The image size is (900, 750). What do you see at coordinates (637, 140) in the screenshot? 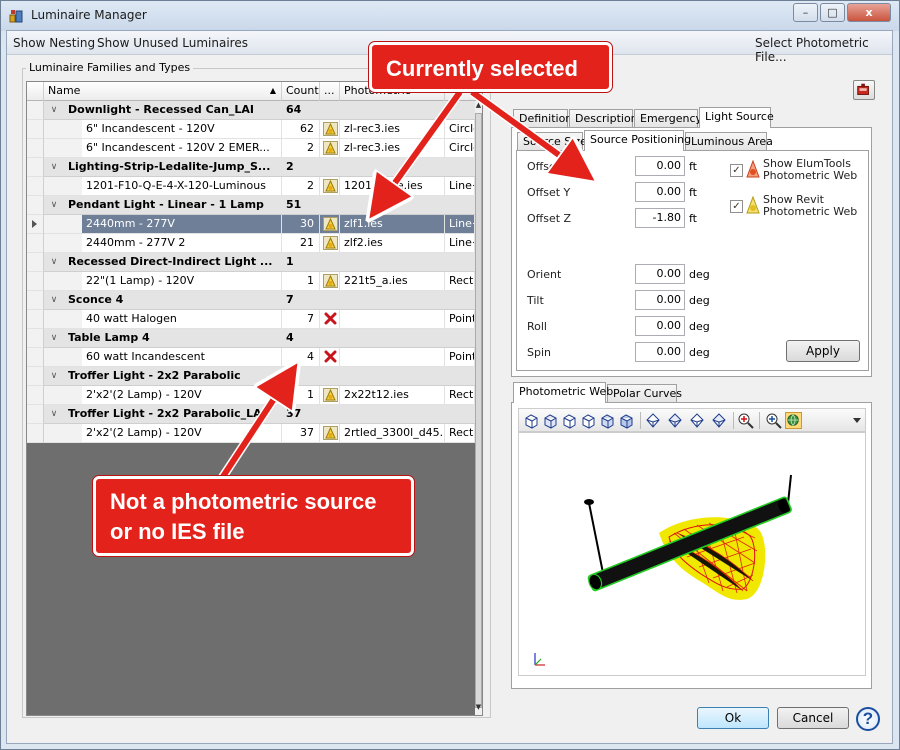
I see `tab-source-positioning: Source Positioning` at bounding box center [637, 140].